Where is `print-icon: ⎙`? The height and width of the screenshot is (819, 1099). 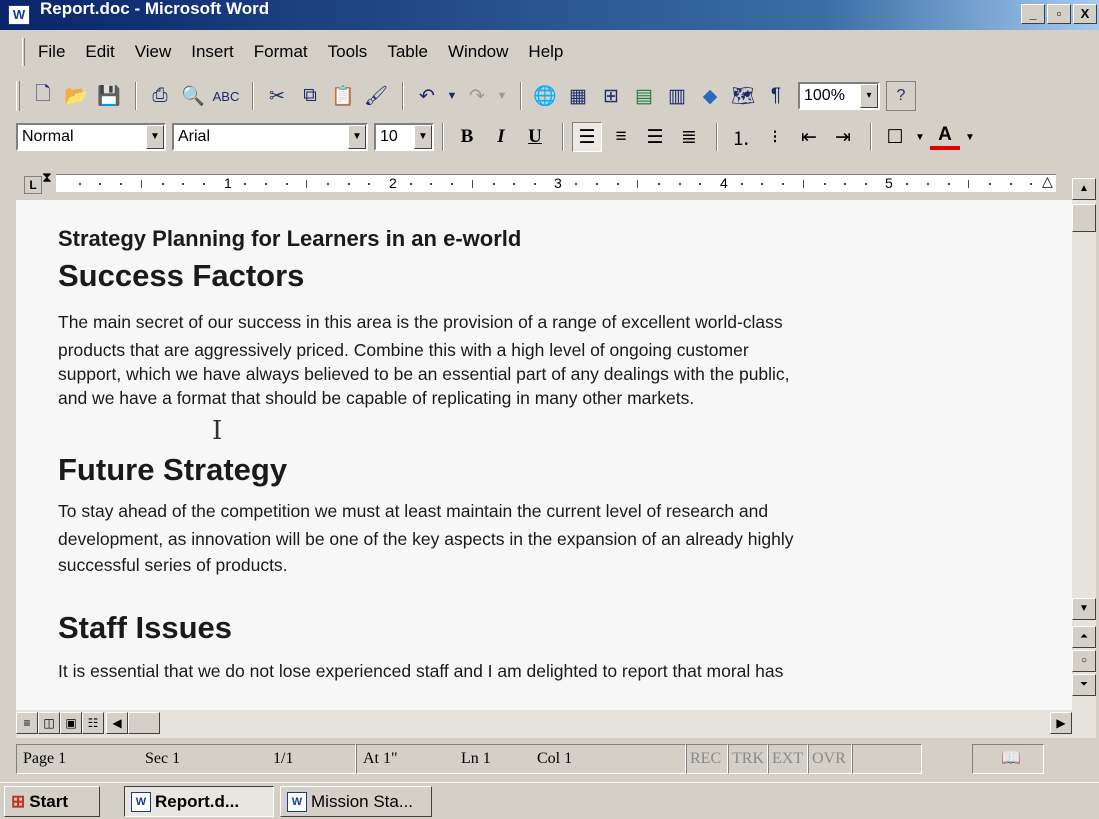
print-icon: ⎙ is located at coordinates (160, 96).